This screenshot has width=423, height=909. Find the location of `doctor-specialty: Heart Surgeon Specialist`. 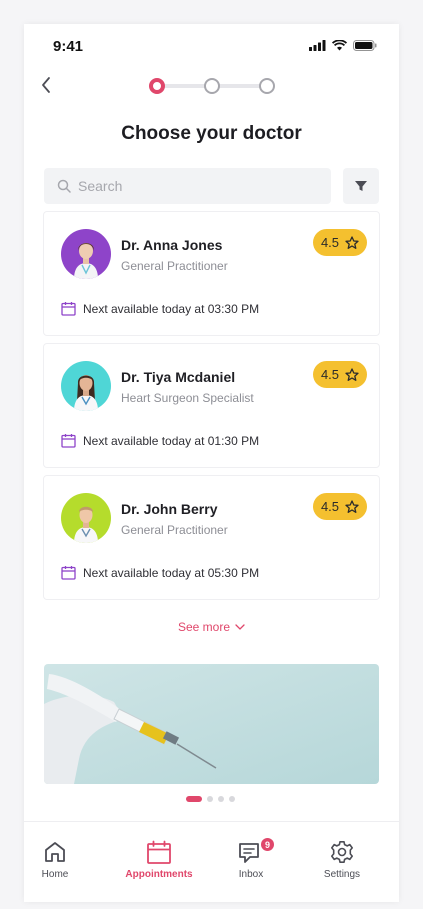

doctor-specialty: Heart Surgeon Specialist is located at coordinates (187, 398).